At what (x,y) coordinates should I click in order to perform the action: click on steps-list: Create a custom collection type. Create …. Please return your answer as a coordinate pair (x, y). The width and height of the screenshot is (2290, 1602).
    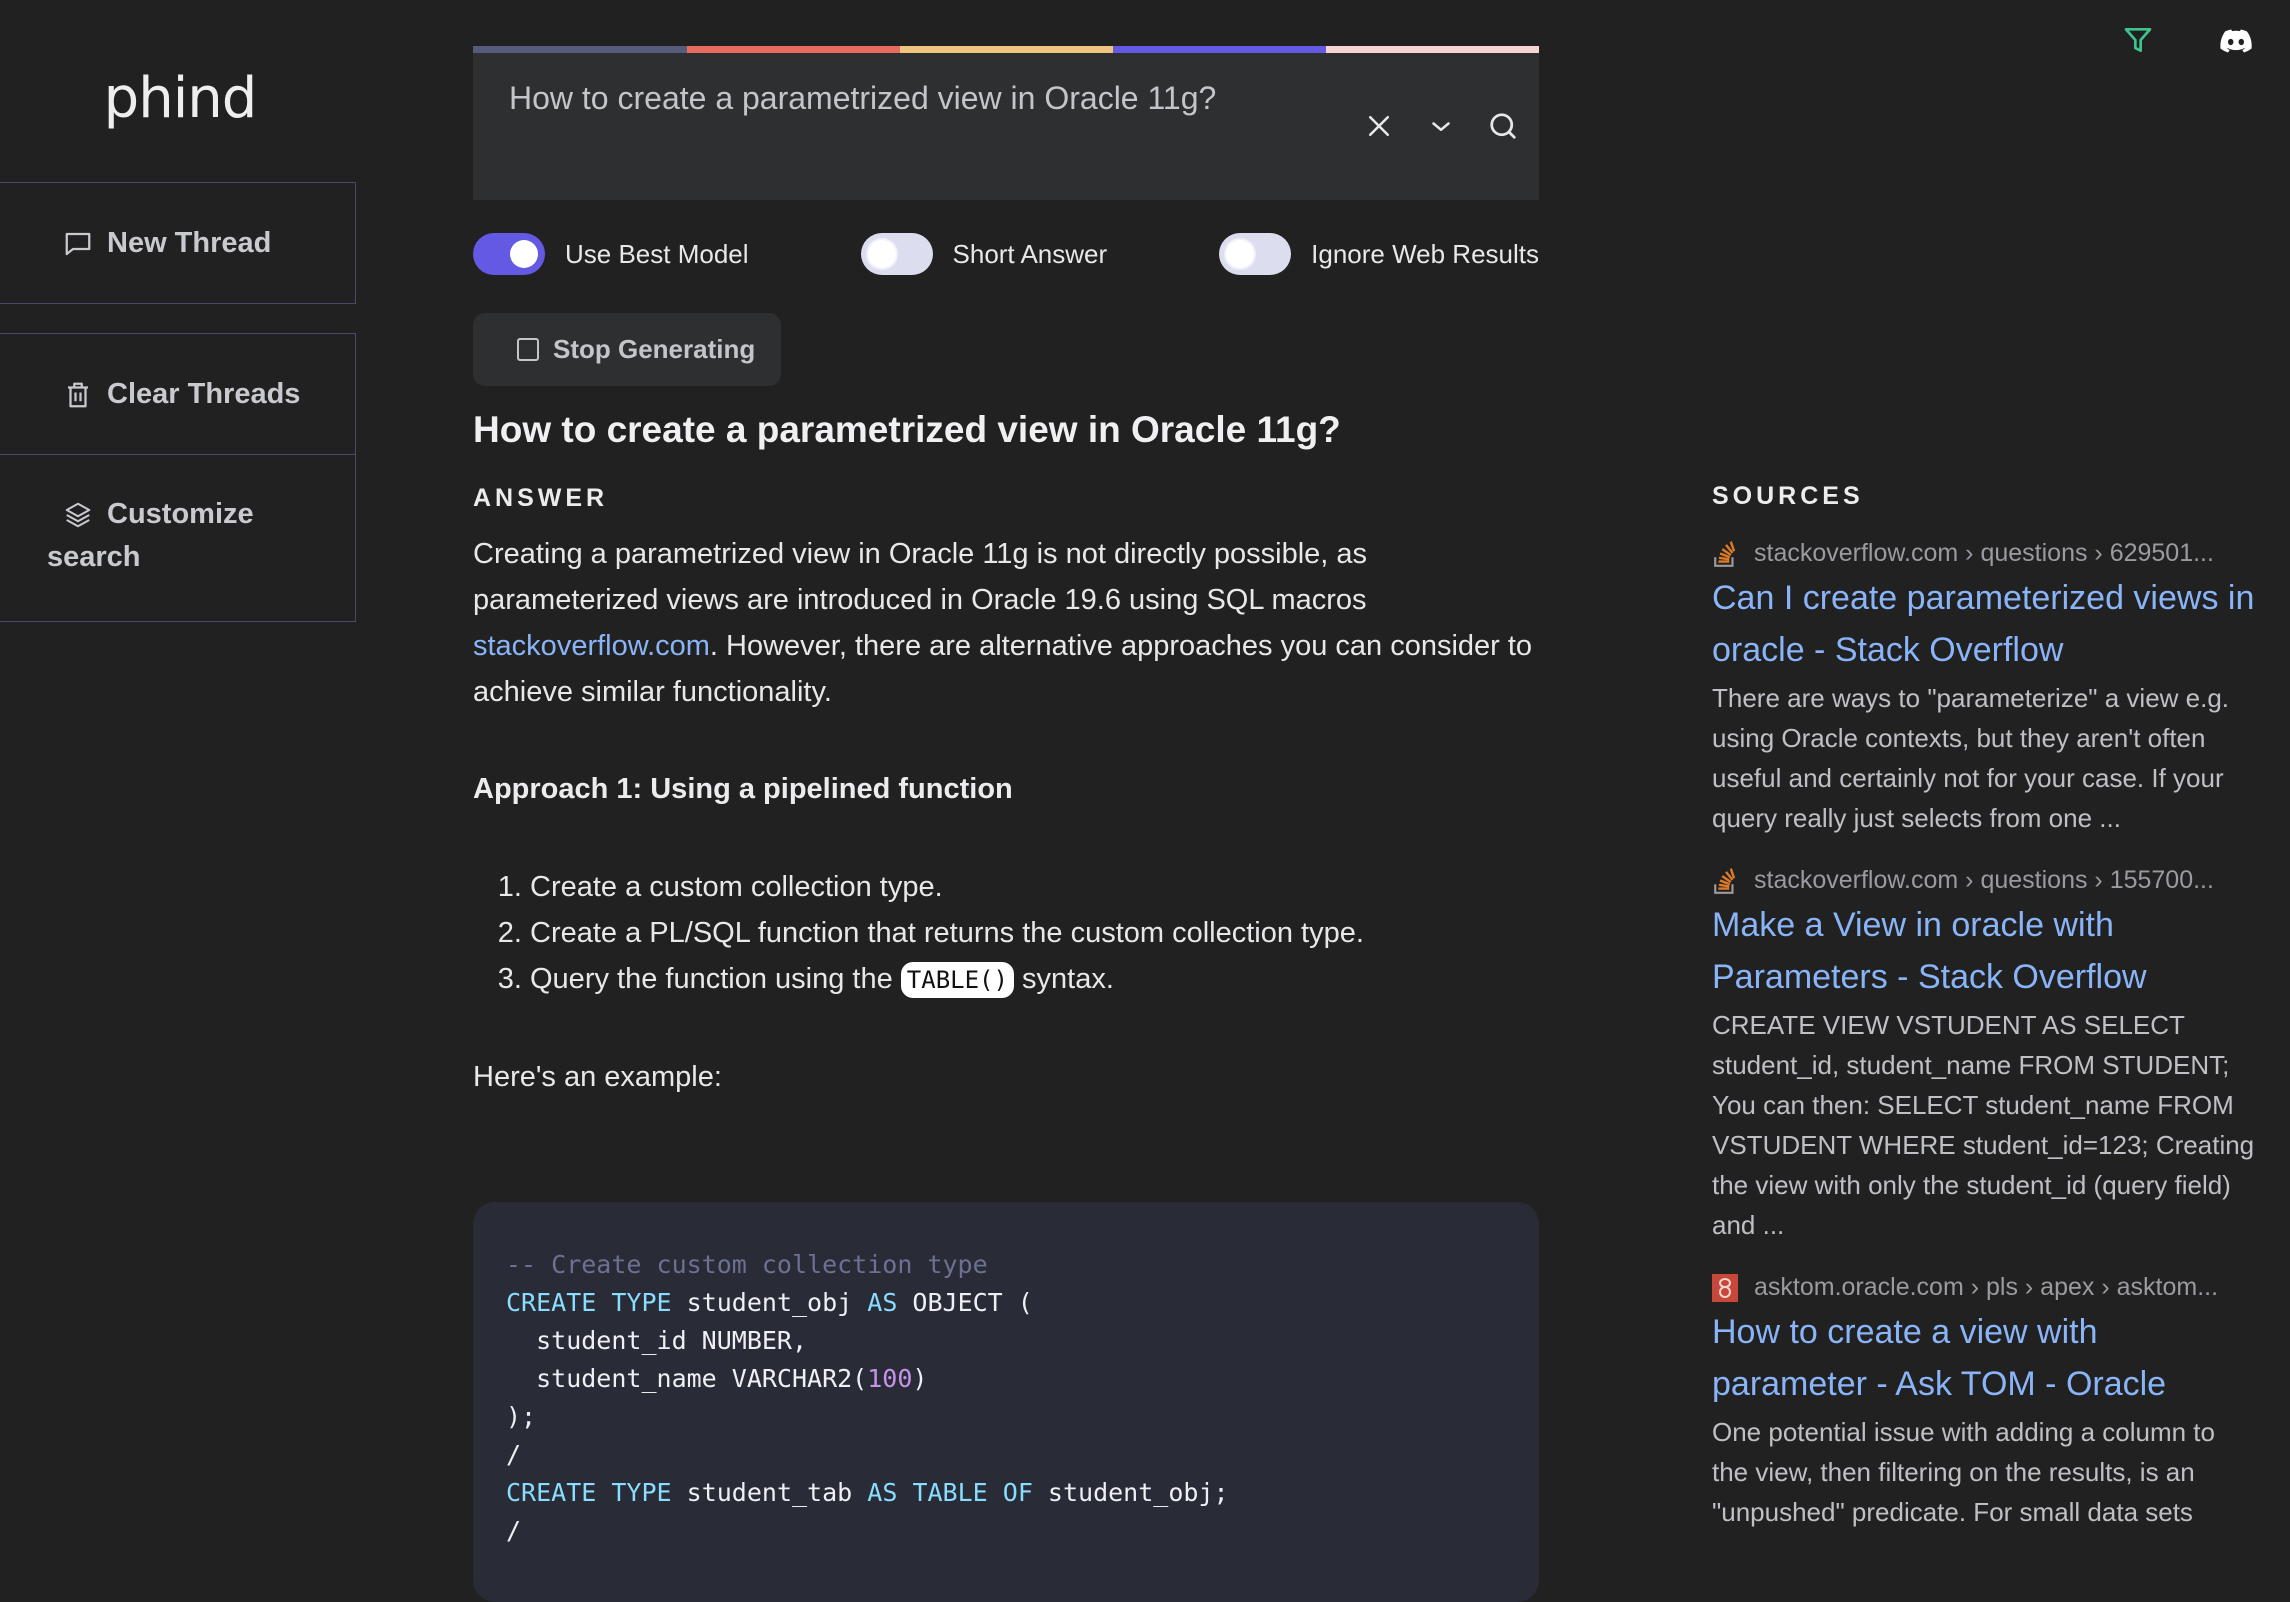
    Looking at the image, I should click on (1006, 933).